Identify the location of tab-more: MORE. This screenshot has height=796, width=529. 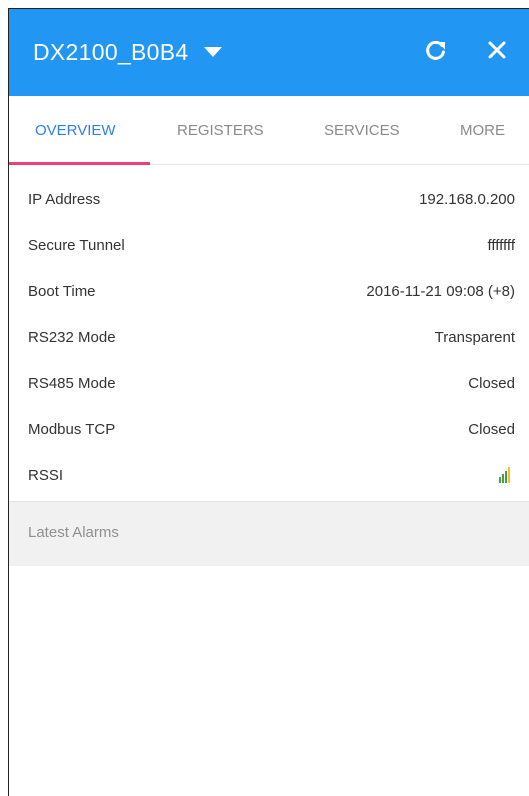
(482, 130).